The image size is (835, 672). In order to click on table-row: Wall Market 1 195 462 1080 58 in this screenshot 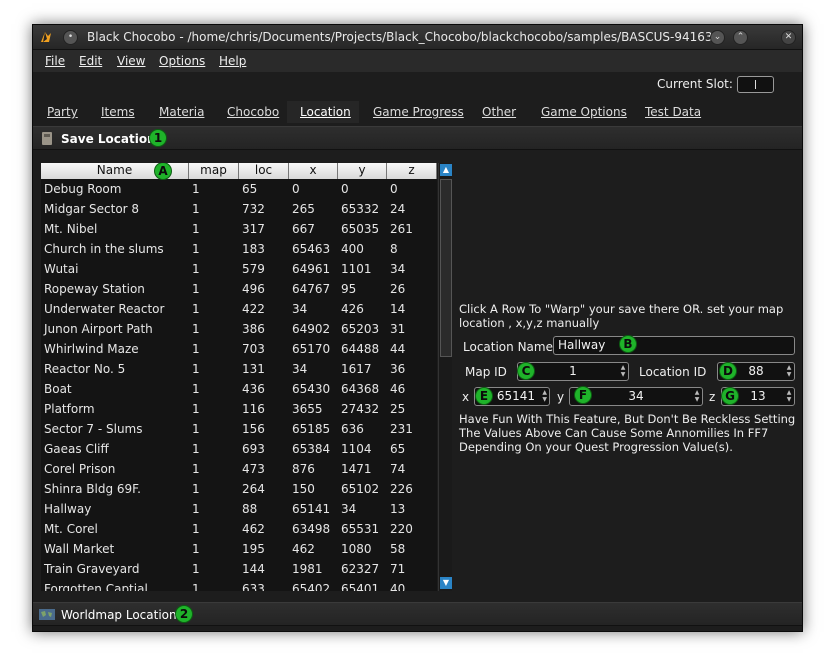, I will do `click(239, 549)`.